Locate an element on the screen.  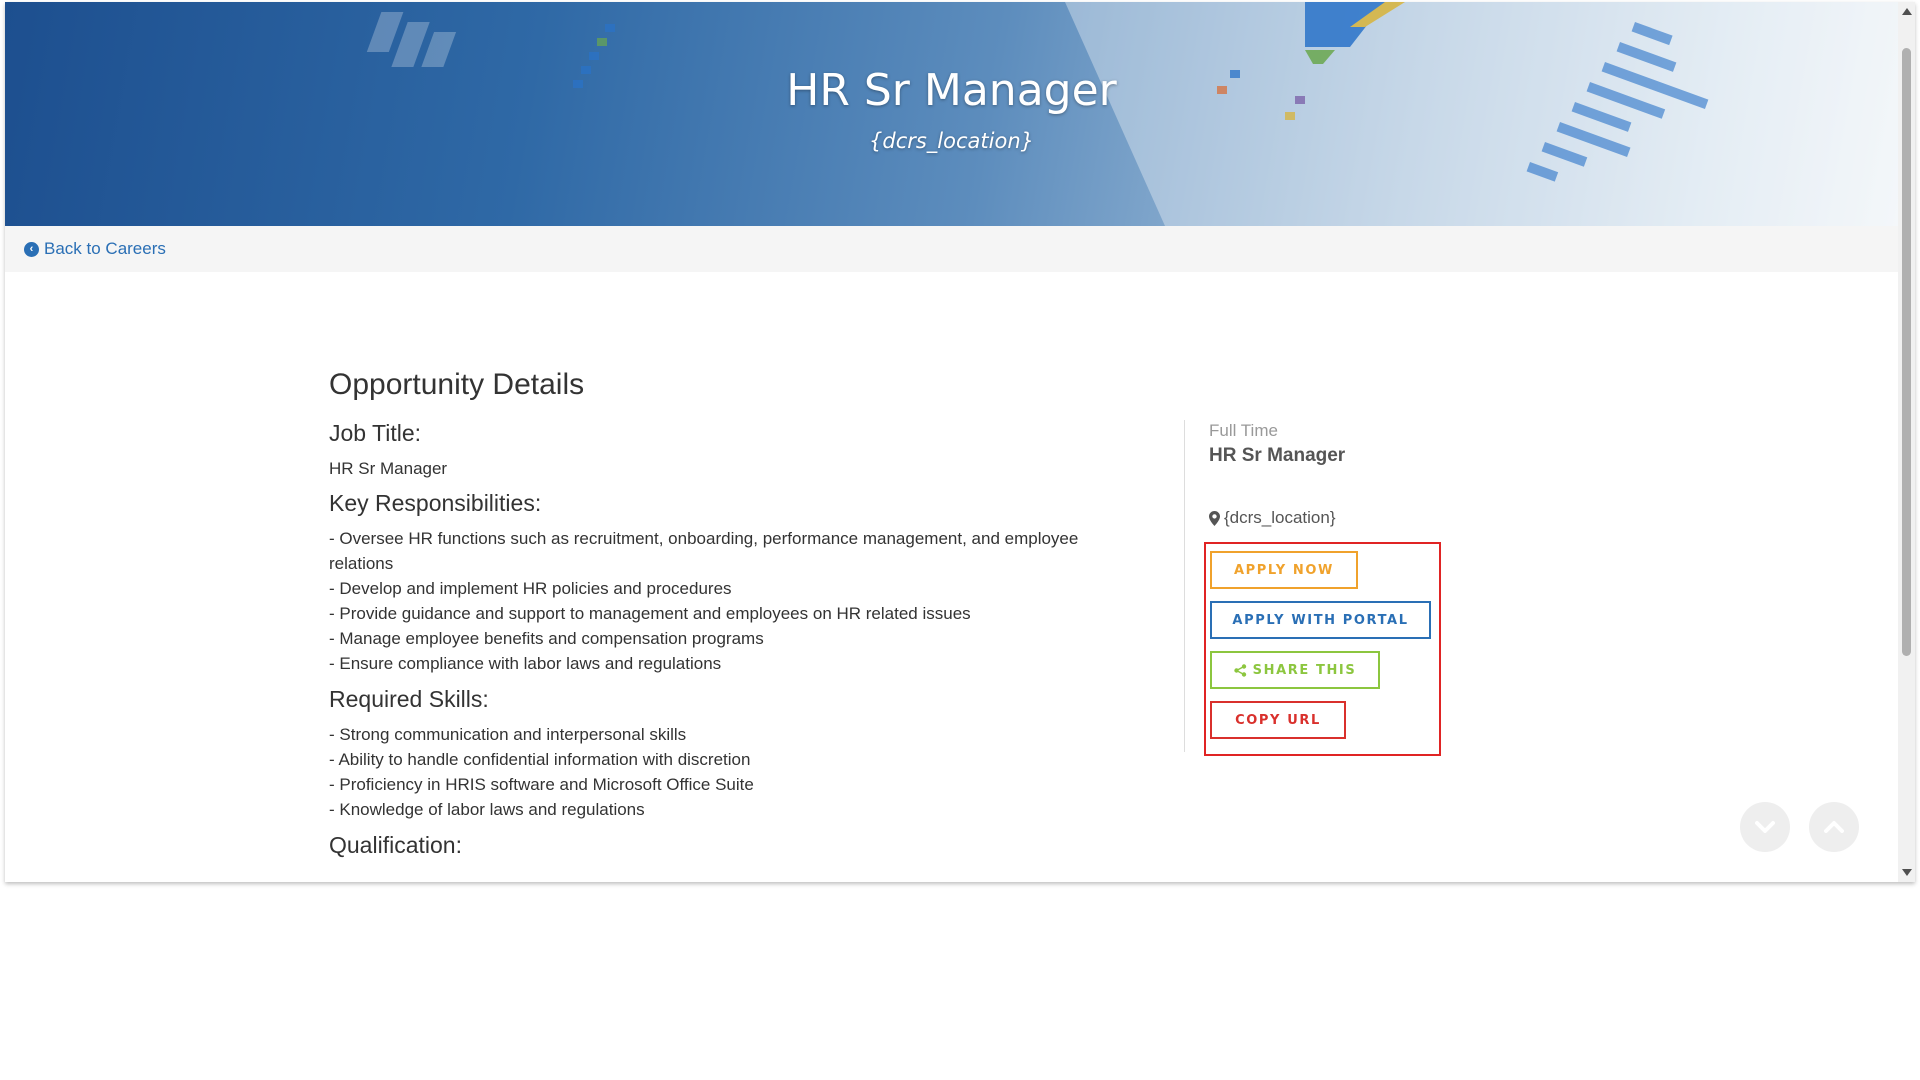
chevron-up-icon is located at coordinates (1834, 827).